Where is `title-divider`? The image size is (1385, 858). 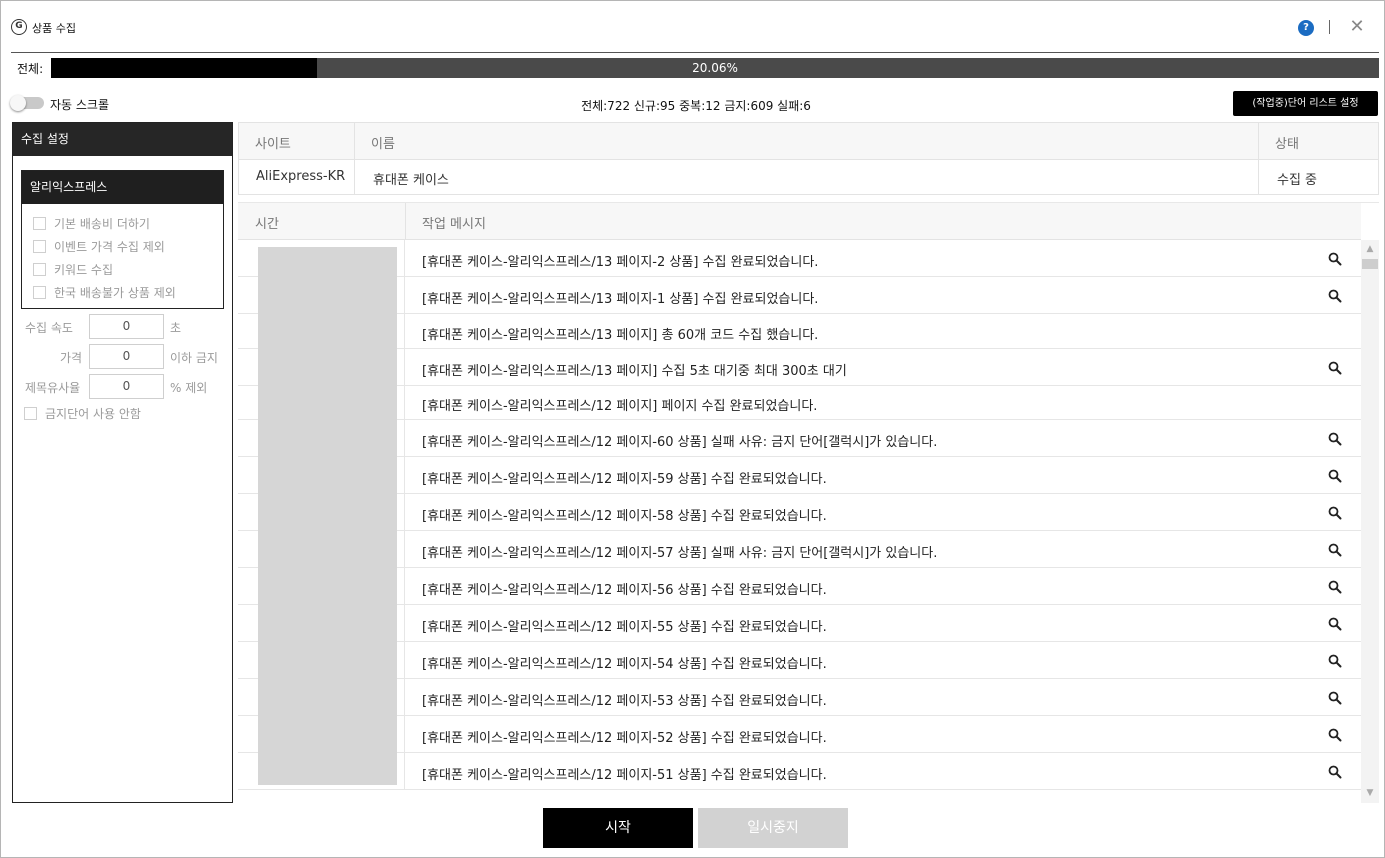 title-divider is located at coordinates (1329, 27).